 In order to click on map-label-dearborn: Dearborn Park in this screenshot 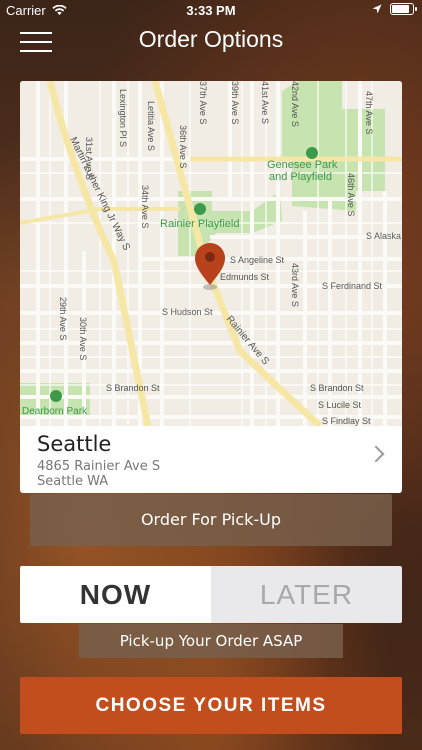, I will do `click(55, 411)`.